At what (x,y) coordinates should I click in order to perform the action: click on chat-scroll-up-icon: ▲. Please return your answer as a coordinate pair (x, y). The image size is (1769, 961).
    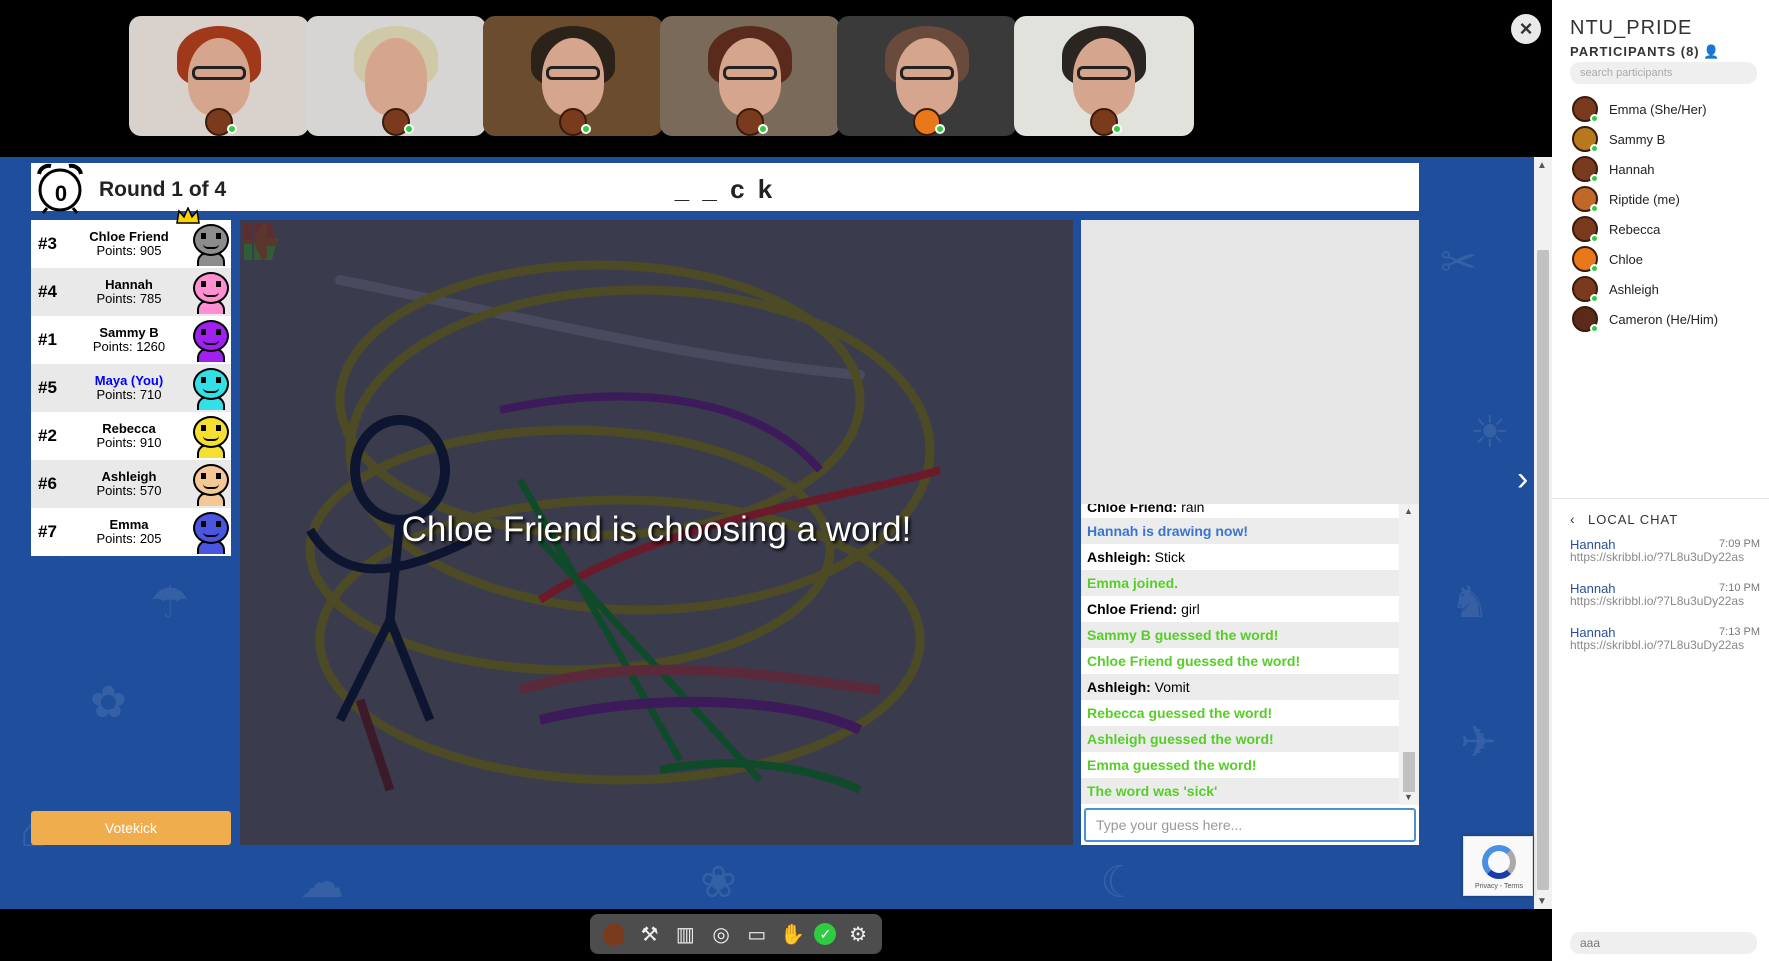
    Looking at the image, I should click on (1408, 511).